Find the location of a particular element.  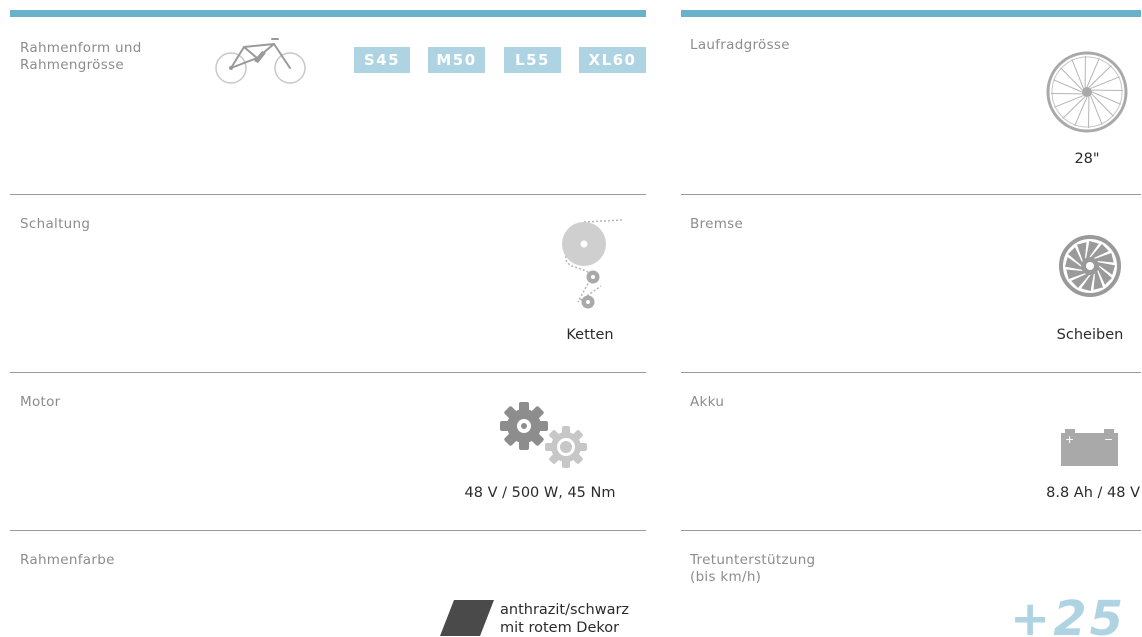

wheel-value: 28" is located at coordinates (1087, 159).